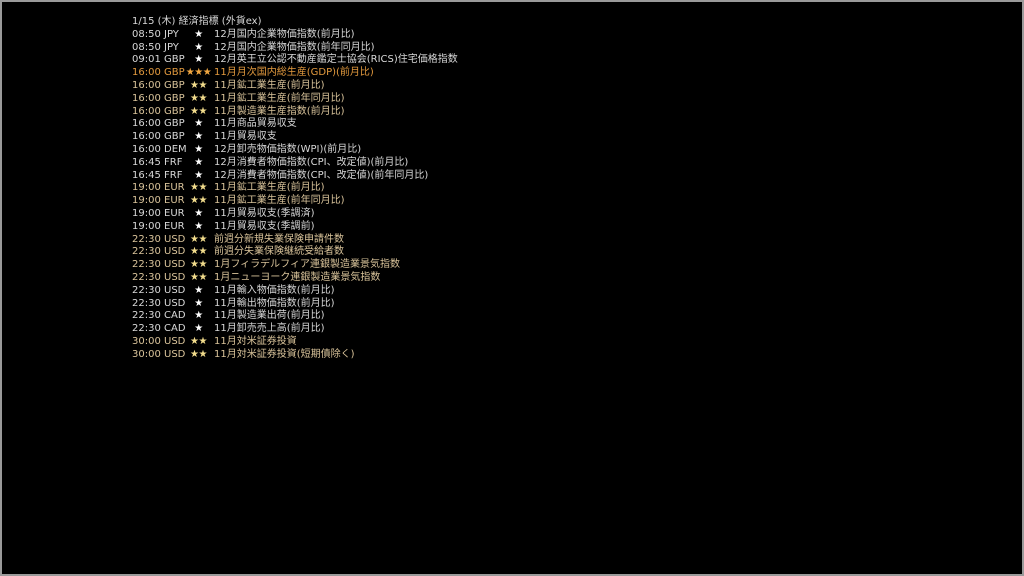 The width and height of the screenshot is (1024, 576). I want to click on event-title: 前週分新規失業保険申請件数, so click(279, 239).